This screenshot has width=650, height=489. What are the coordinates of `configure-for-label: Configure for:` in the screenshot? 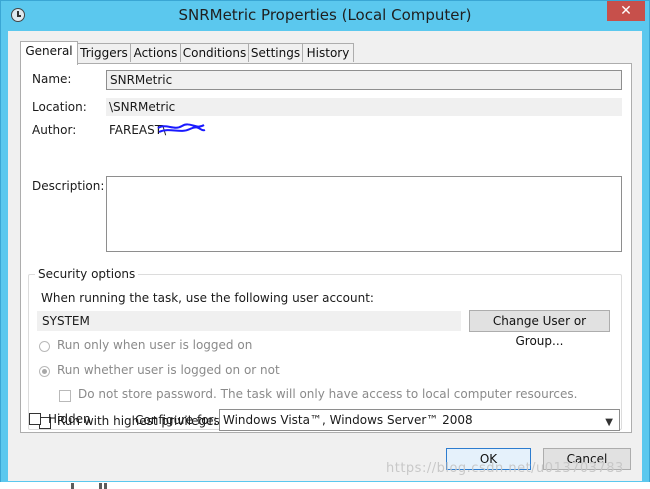 It's located at (176, 420).